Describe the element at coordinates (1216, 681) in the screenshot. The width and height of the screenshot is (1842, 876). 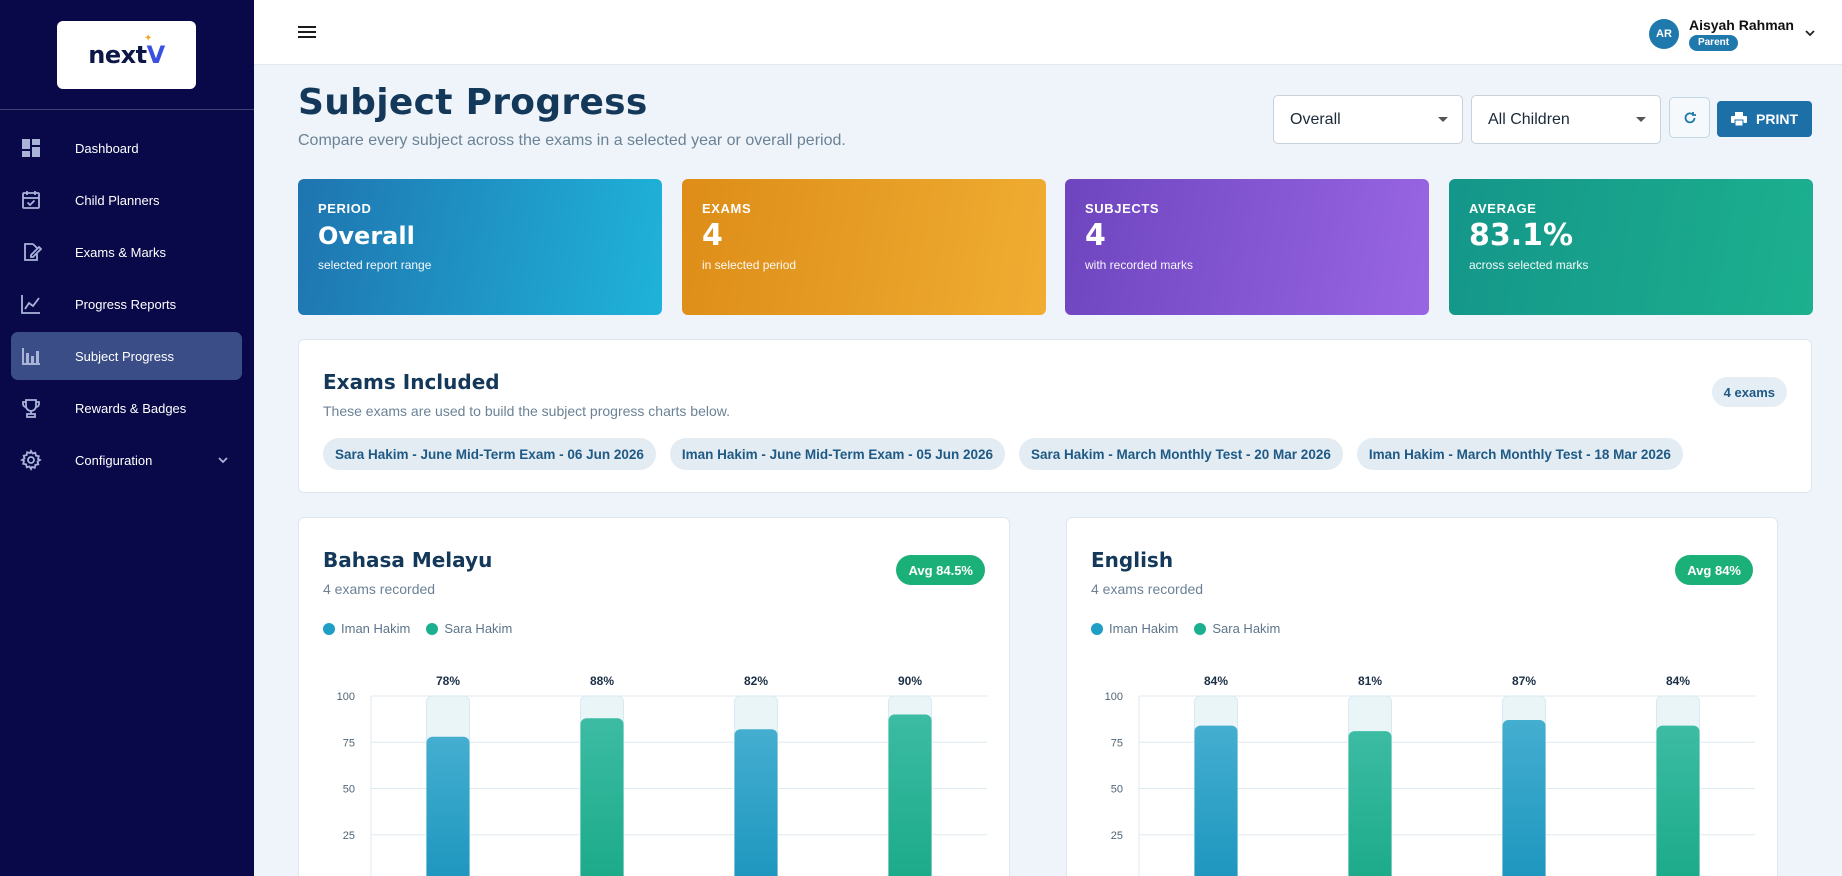
I see `data-label: 84%` at that location.